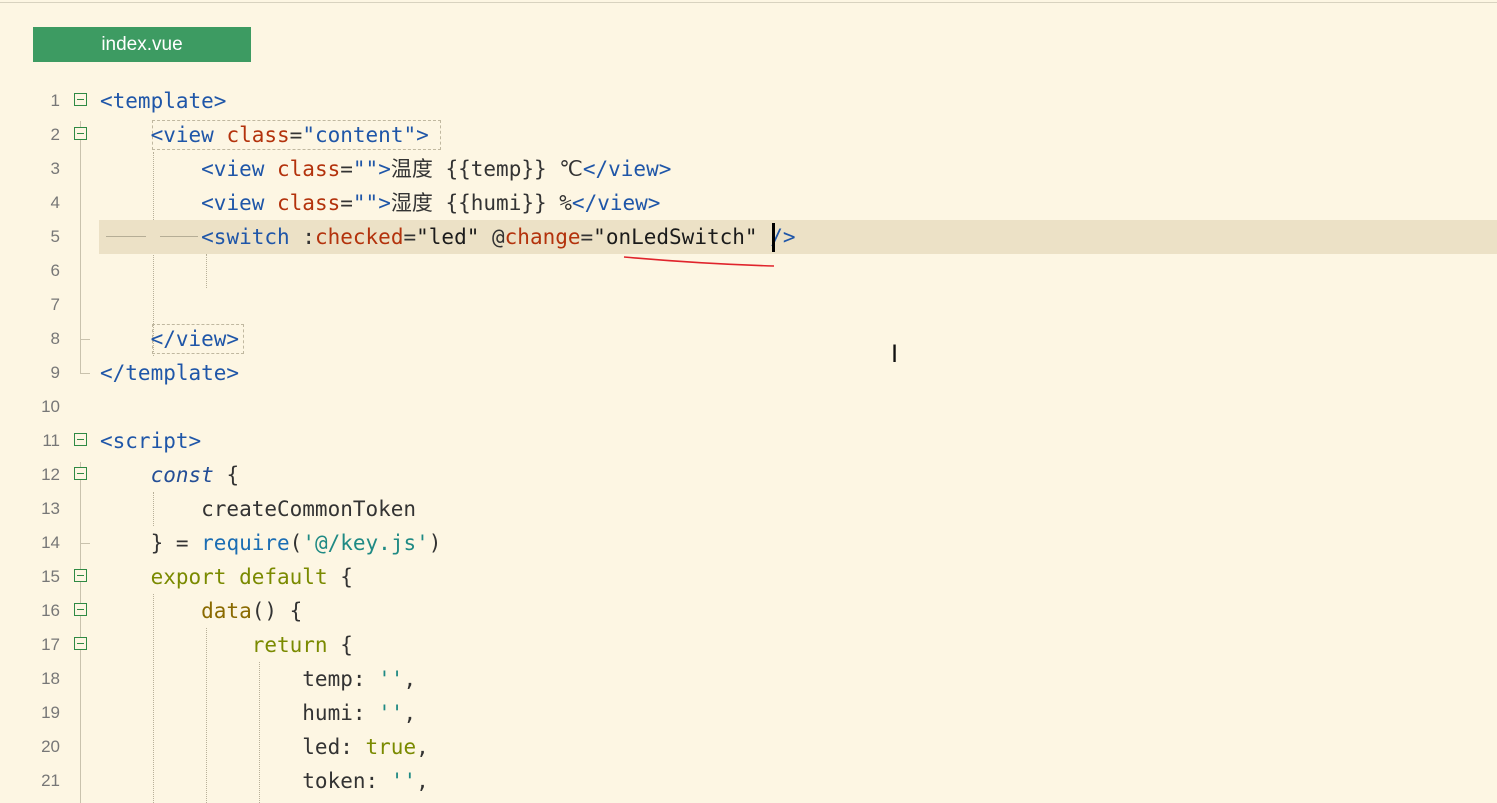 This screenshot has height=803, width=1497. I want to click on line-number: 18, so click(50, 678).